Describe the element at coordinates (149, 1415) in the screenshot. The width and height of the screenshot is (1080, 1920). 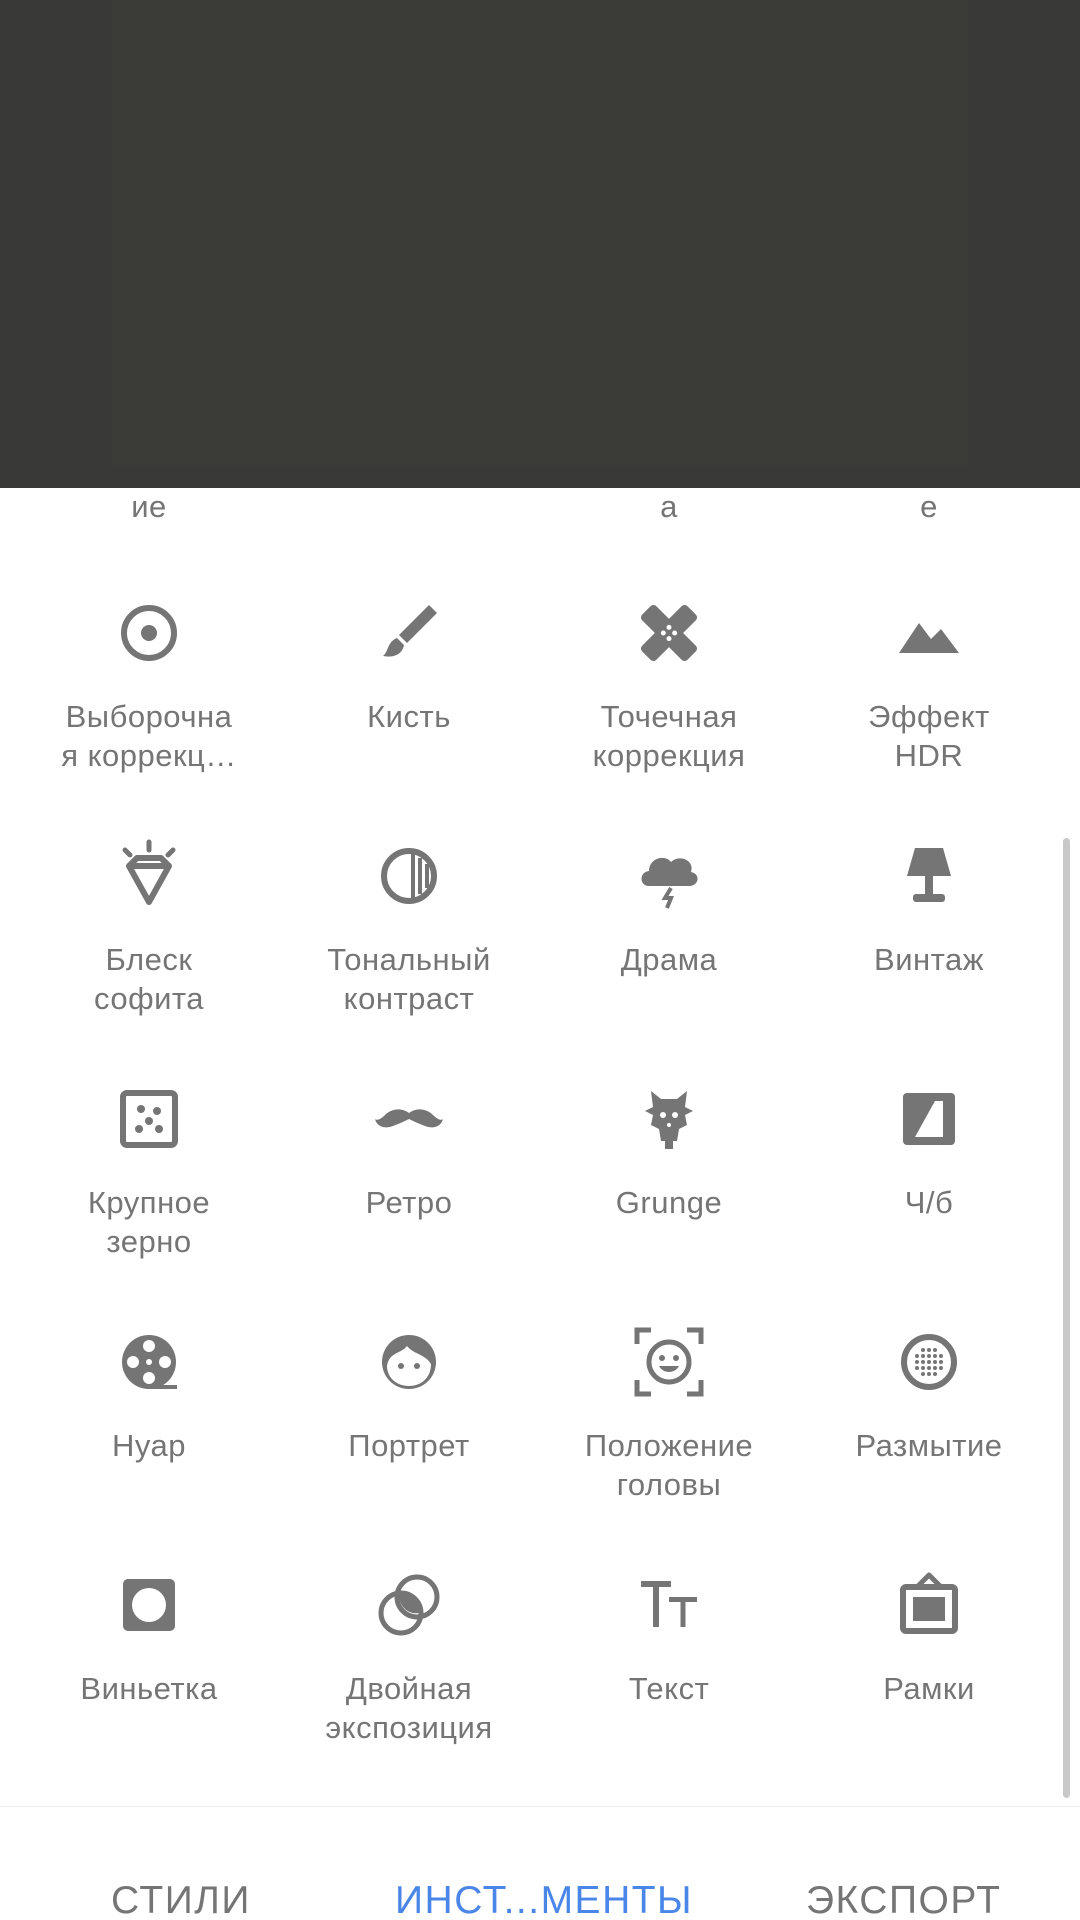
I see `tool-noir: Нуар` at that location.